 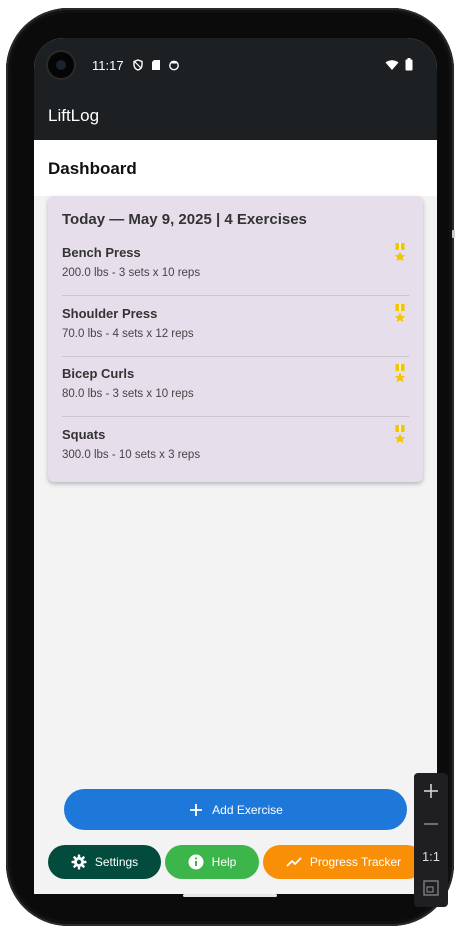 What do you see at coordinates (79, 862) in the screenshot?
I see `gear-icon` at bounding box center [79, 862].